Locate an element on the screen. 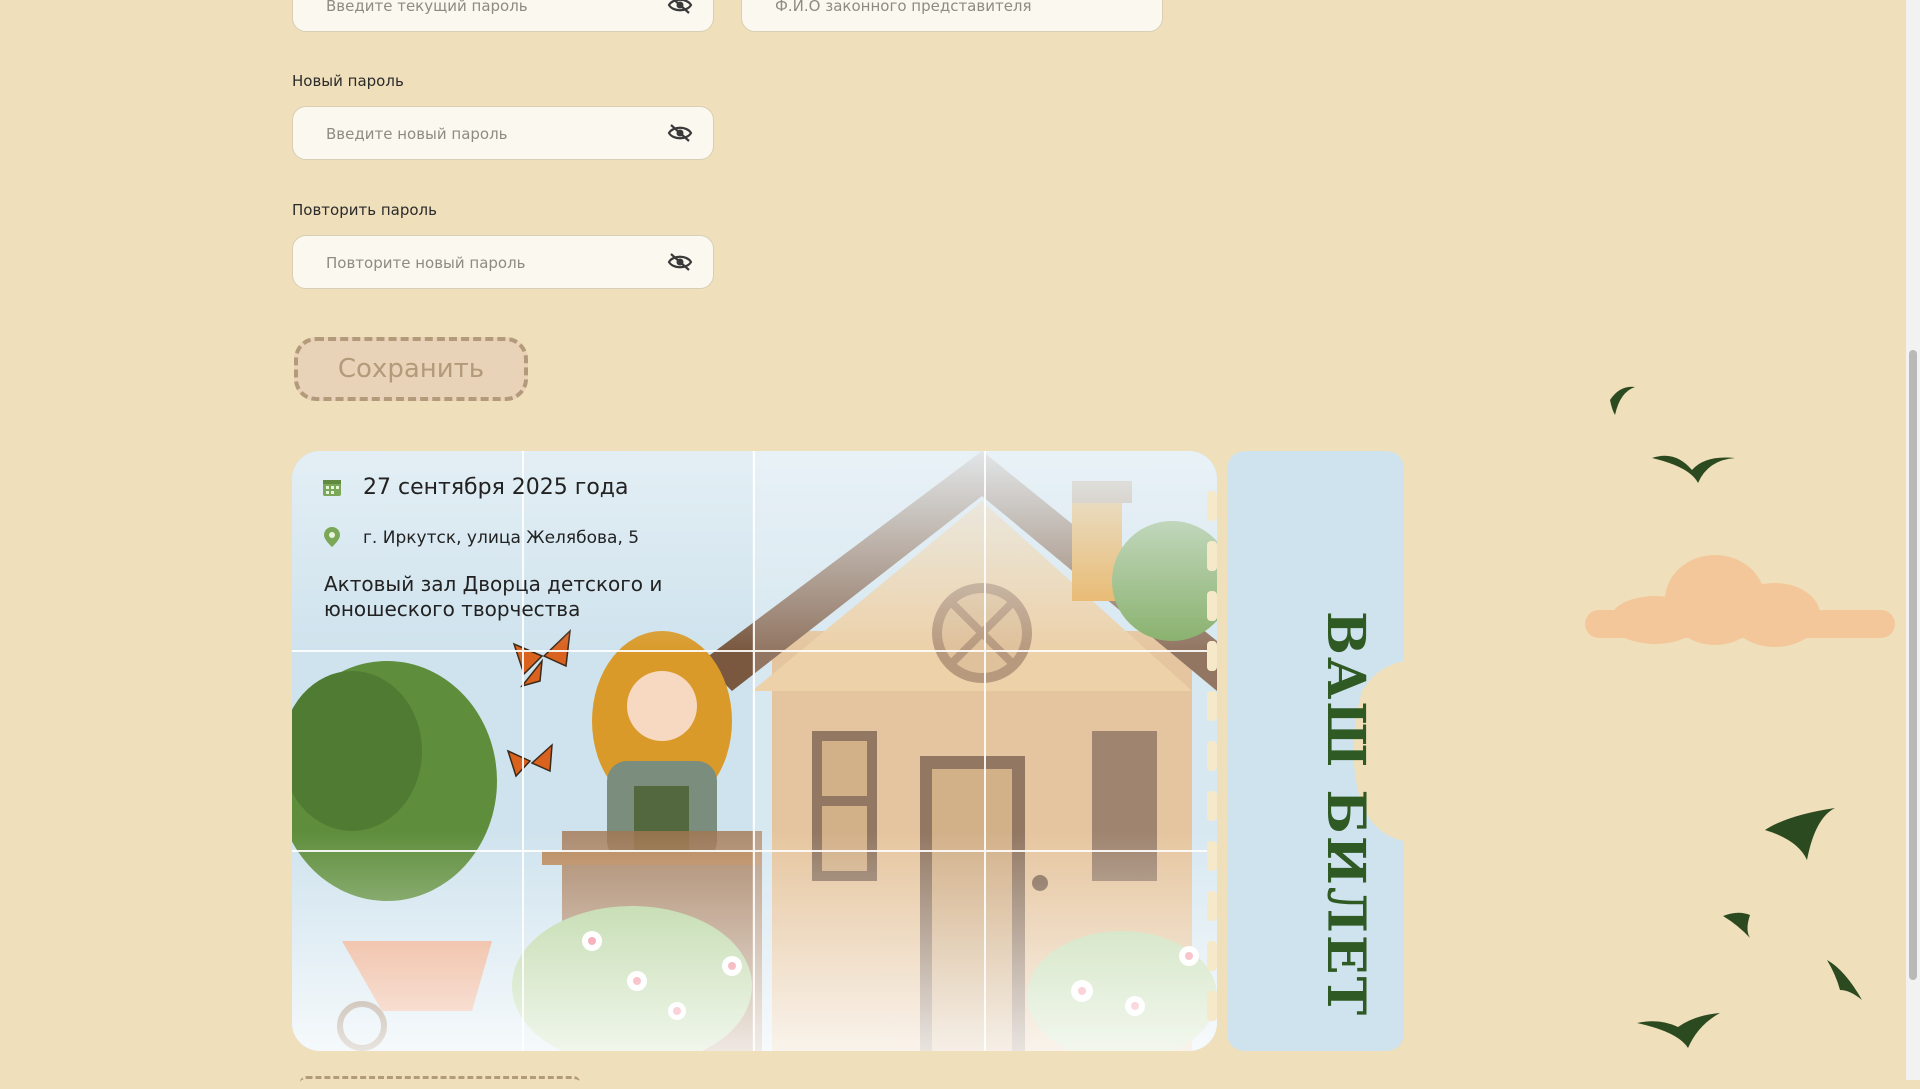  repeat-password-input is located at coordinates (491, 263).